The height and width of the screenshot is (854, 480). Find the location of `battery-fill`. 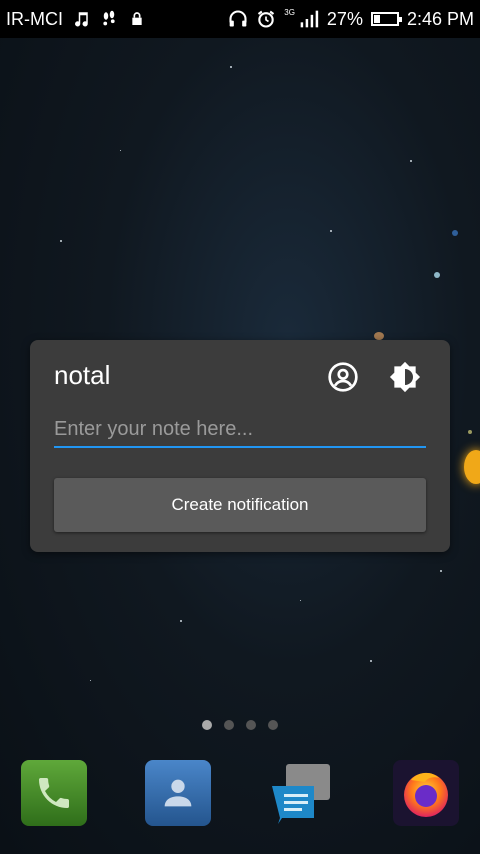

battery-fill is located at coordinates (376, 19).